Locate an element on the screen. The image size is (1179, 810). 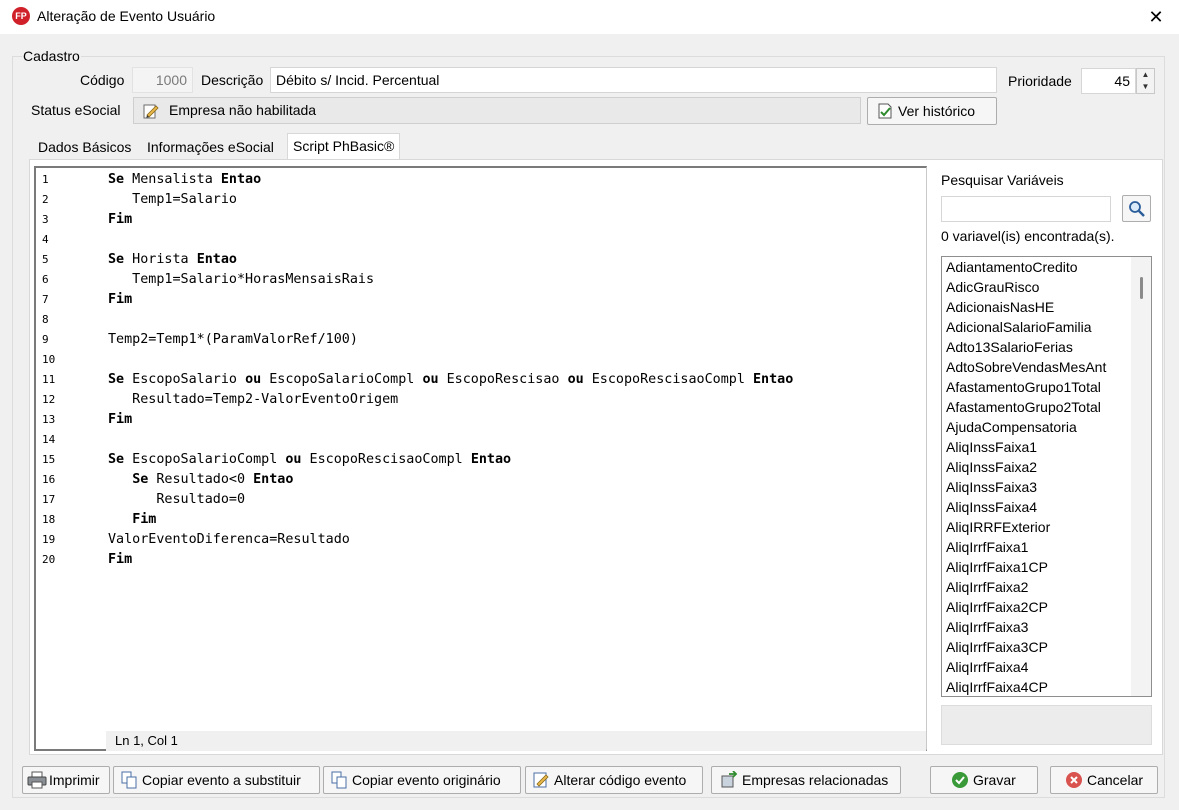
variable-list-item: AdtoSobreVendasMesAnt is located at coordinates (1026, 367).